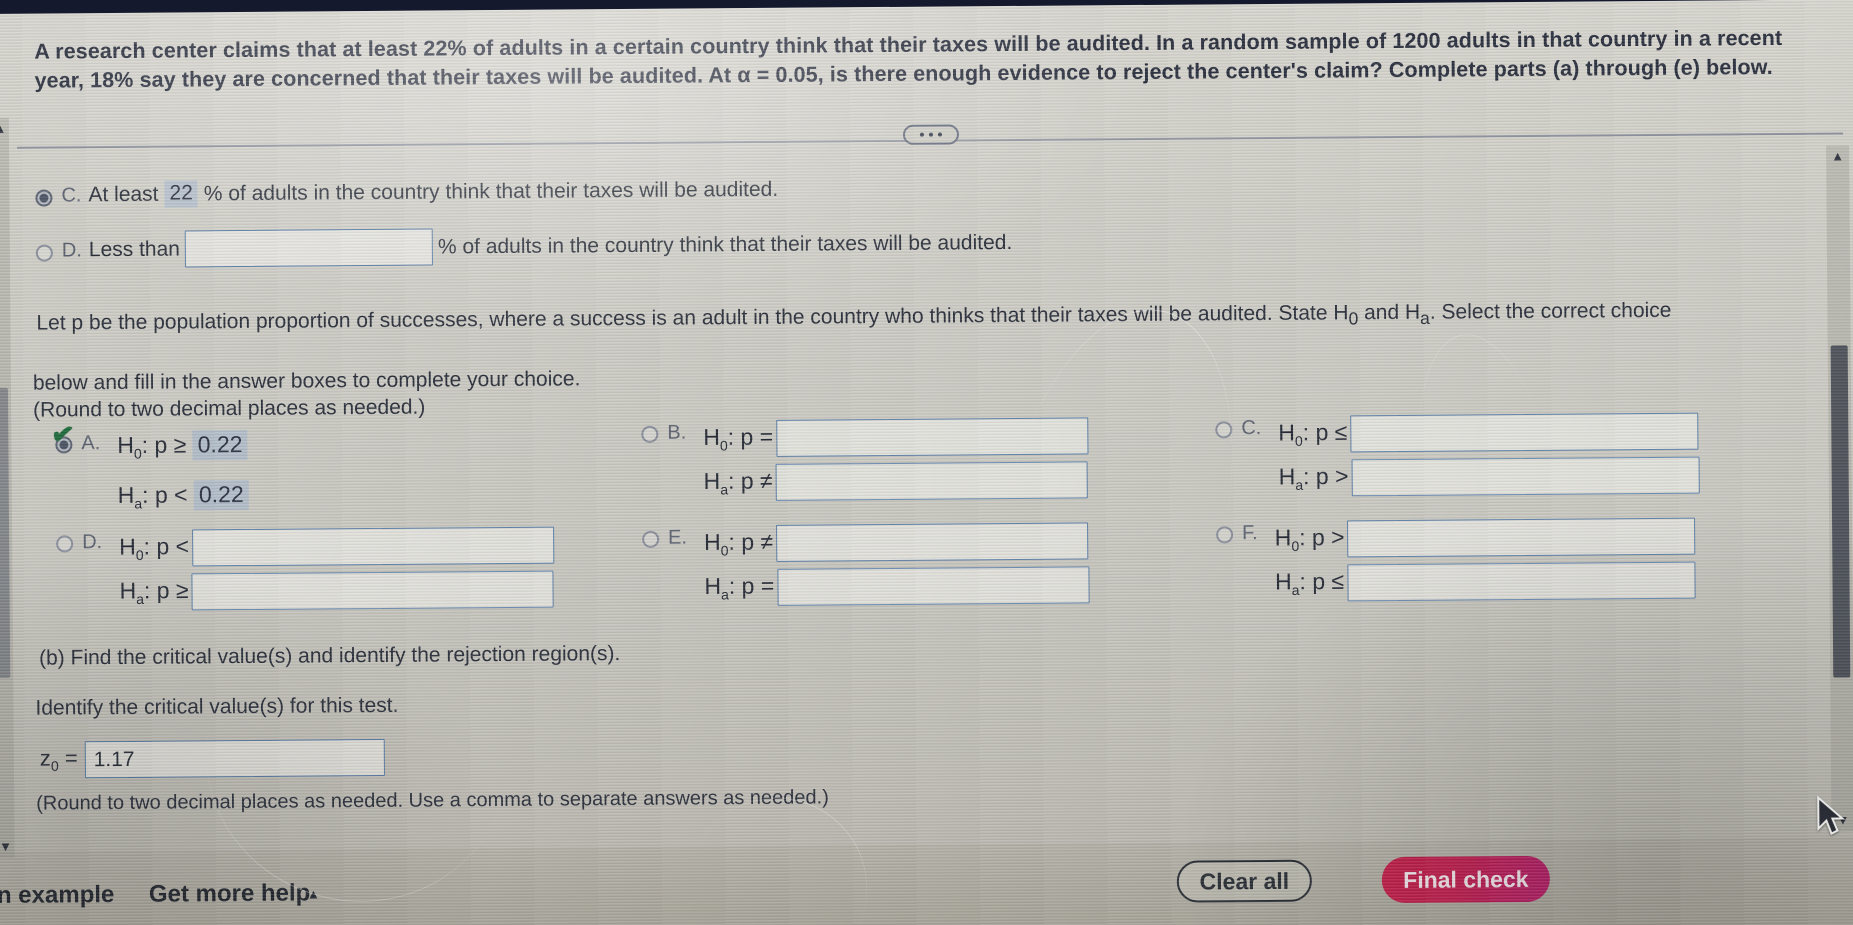 The image size is (1853, 925). I want to click on outer-scroll-down-icon: ▼, so click(7, 847).